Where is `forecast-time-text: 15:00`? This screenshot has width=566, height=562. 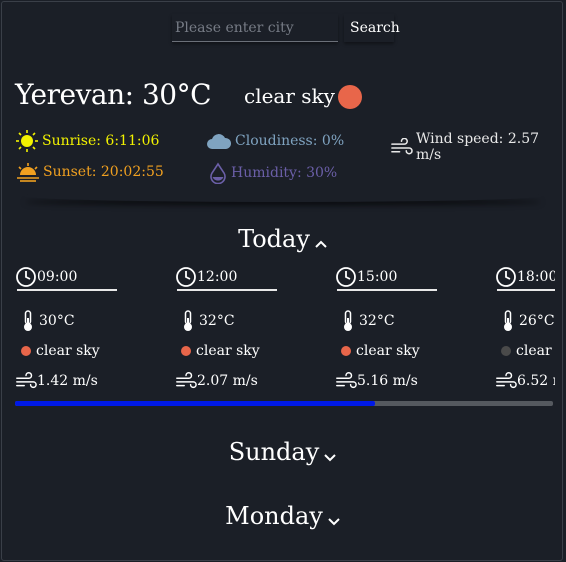
forecast-time-text: 15:00 is located at coordinates (377, 277).